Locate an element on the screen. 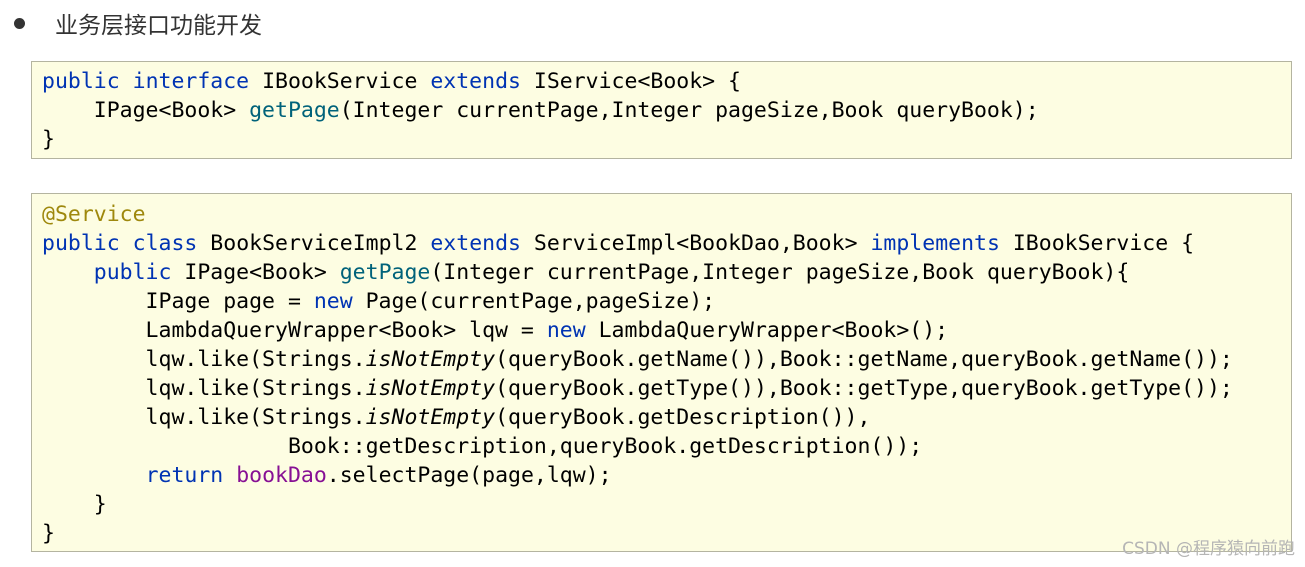 The image size is (1305, 567). code-text: IService<Book> { is located at coordinates (631, 81).